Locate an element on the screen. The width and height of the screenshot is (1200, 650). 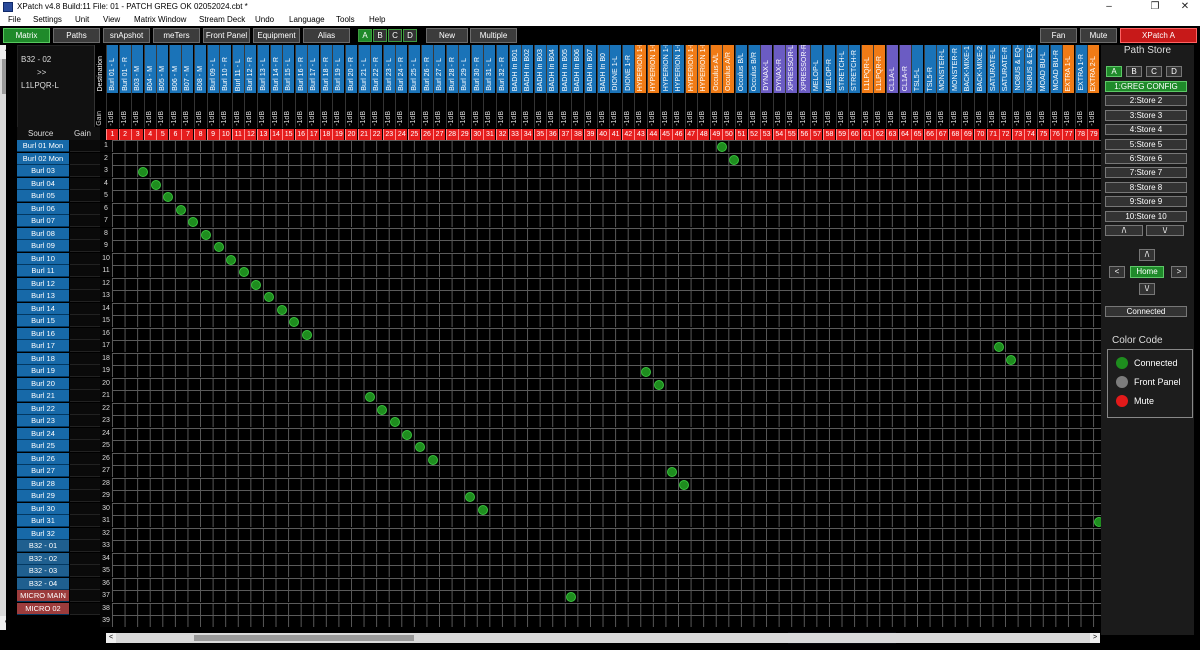
column-header: DIONE 1-R is located at coordinates (628, 69).